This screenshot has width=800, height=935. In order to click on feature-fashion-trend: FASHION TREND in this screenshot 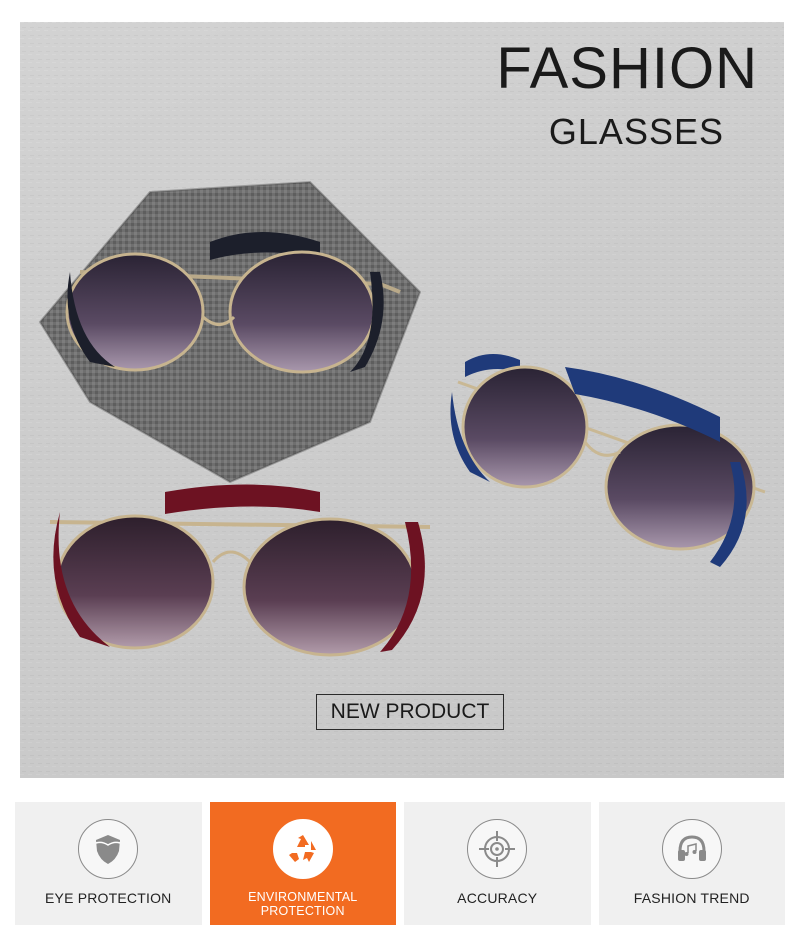, I will do `click(691, 863)`.